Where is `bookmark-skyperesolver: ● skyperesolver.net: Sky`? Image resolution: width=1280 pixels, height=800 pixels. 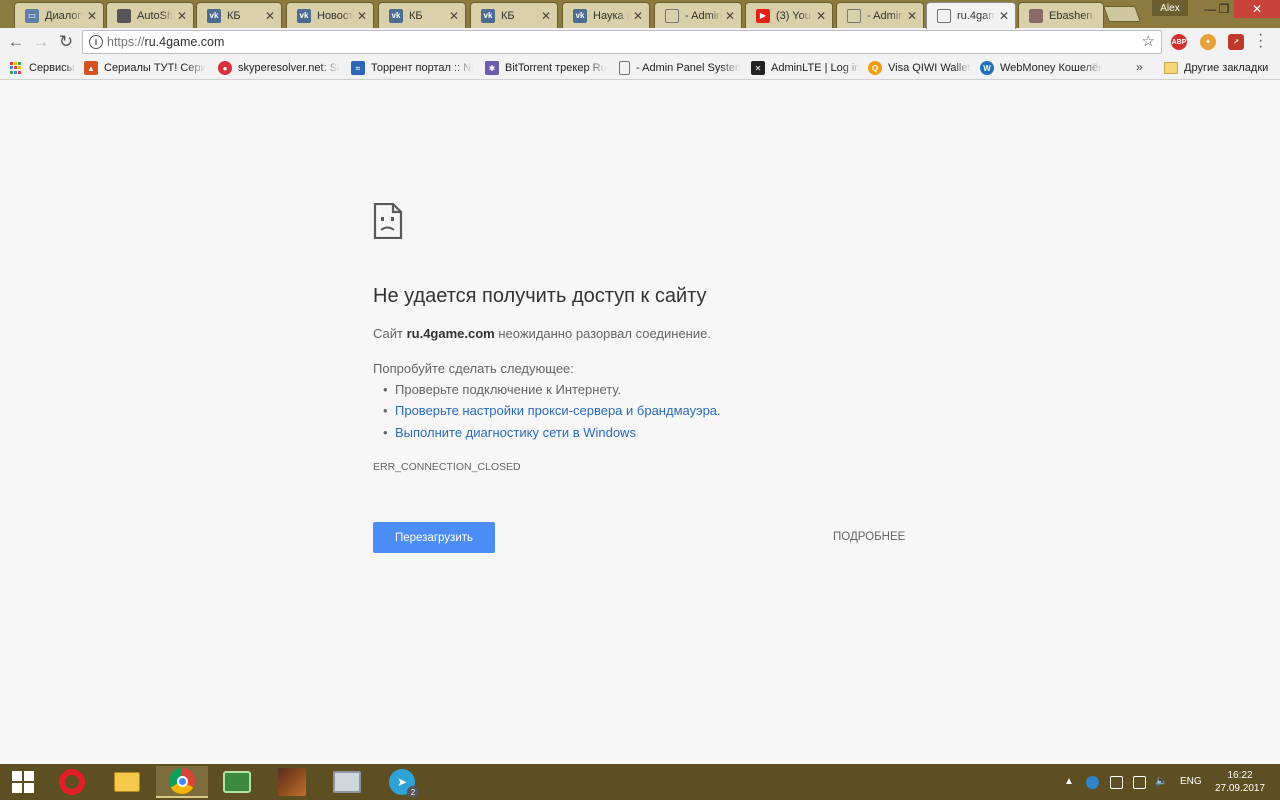 bookmark-skyperesolver: ● skyperesolver.net: Sky is located at coordinates (279, 68).